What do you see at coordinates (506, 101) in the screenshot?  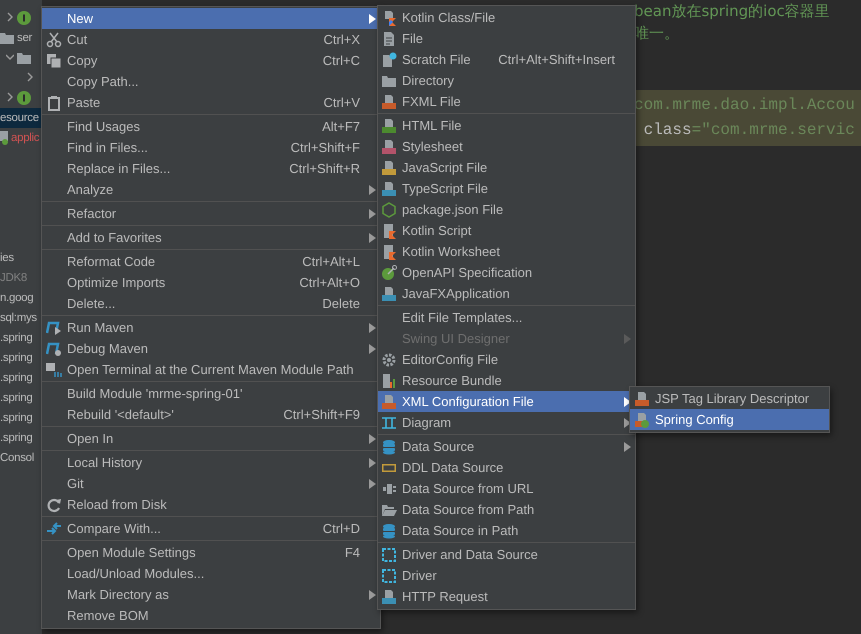 I see `menu-item: FXML File` at bounding box center [506, 101].